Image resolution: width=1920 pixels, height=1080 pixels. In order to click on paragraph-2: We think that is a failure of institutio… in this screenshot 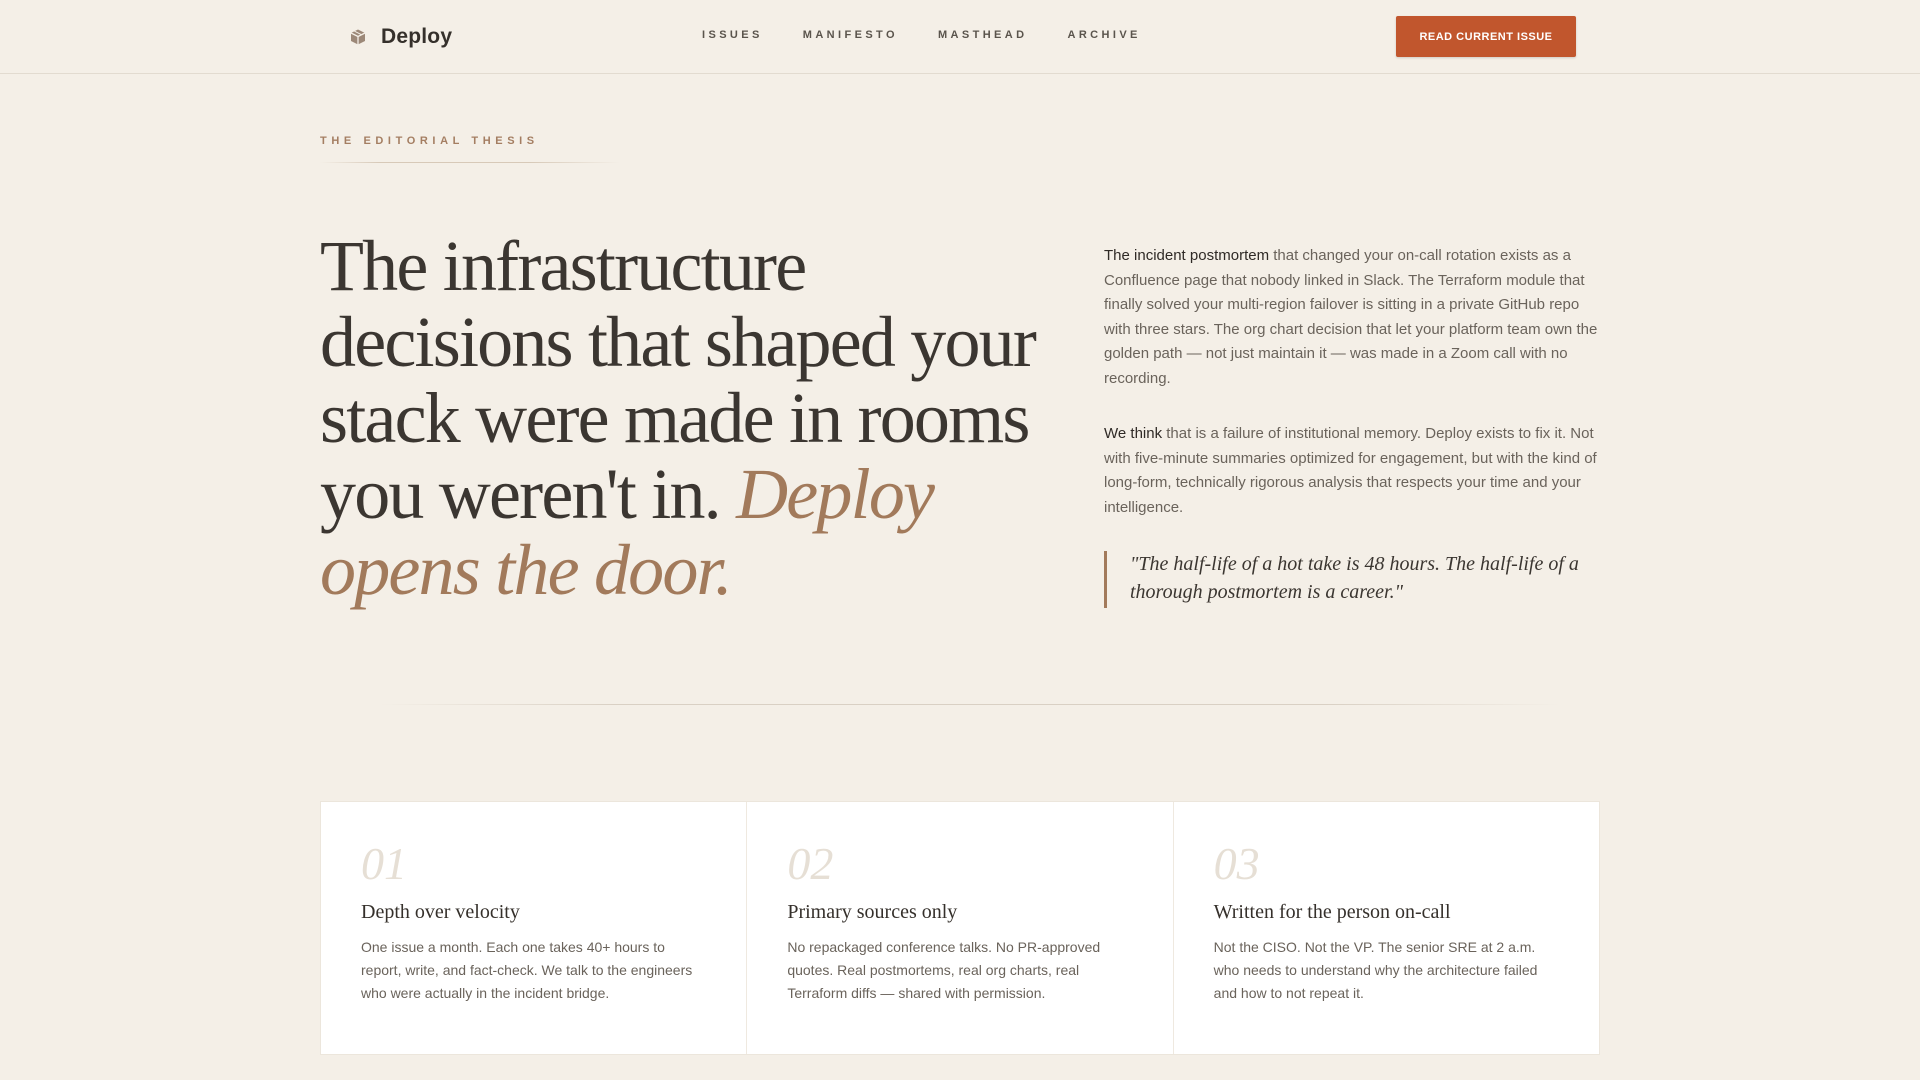, I will do `click(1354, 471)`.